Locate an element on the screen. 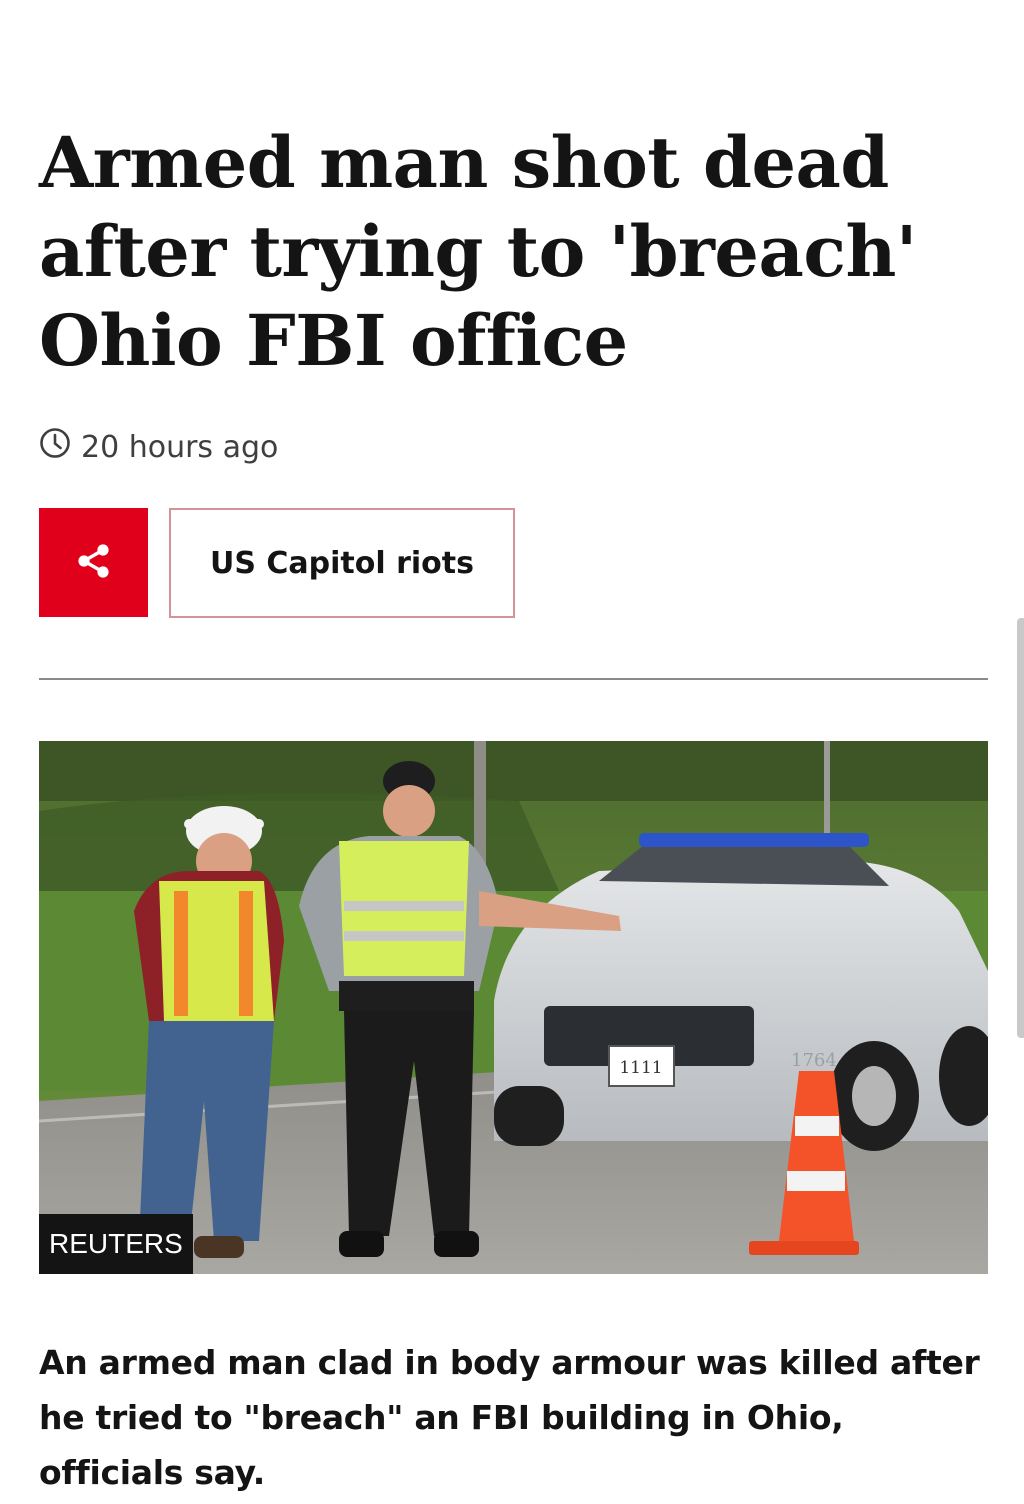  clock-icon is located at coordinates (60, 447).